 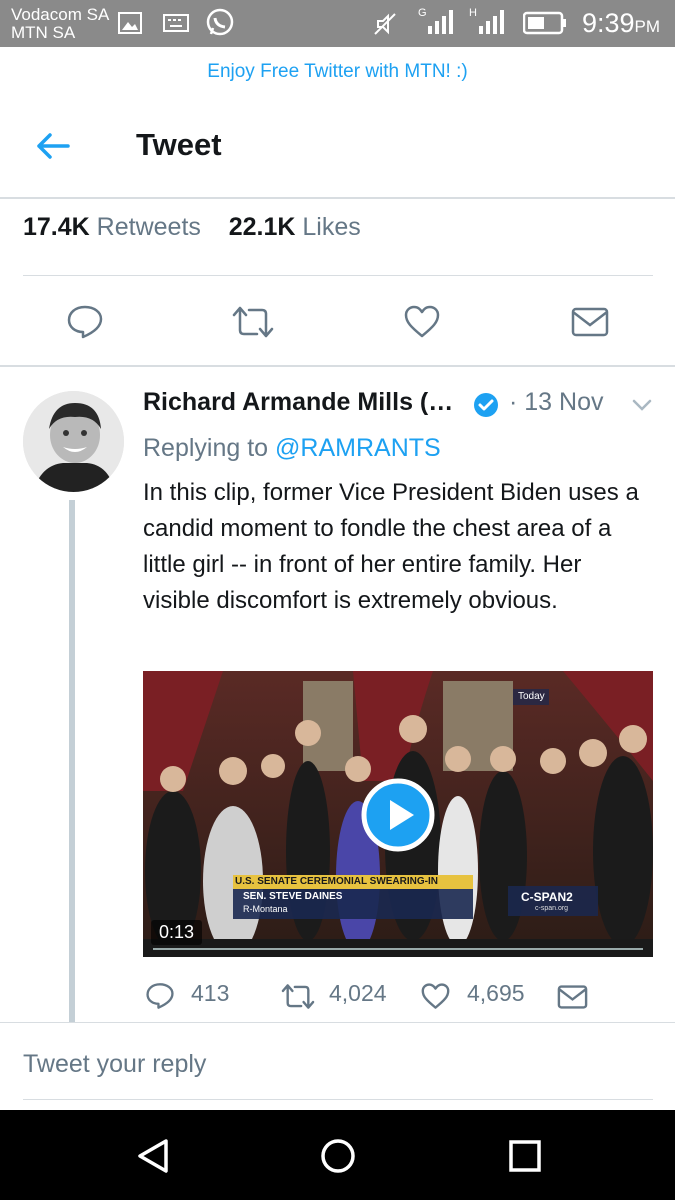 What do you see at coordinates (336, 881) in the screenshot?
I see `video-banner: U.S. SENATE CEREMONIAL SWEARING-IN` at bounding box center [336, 881].